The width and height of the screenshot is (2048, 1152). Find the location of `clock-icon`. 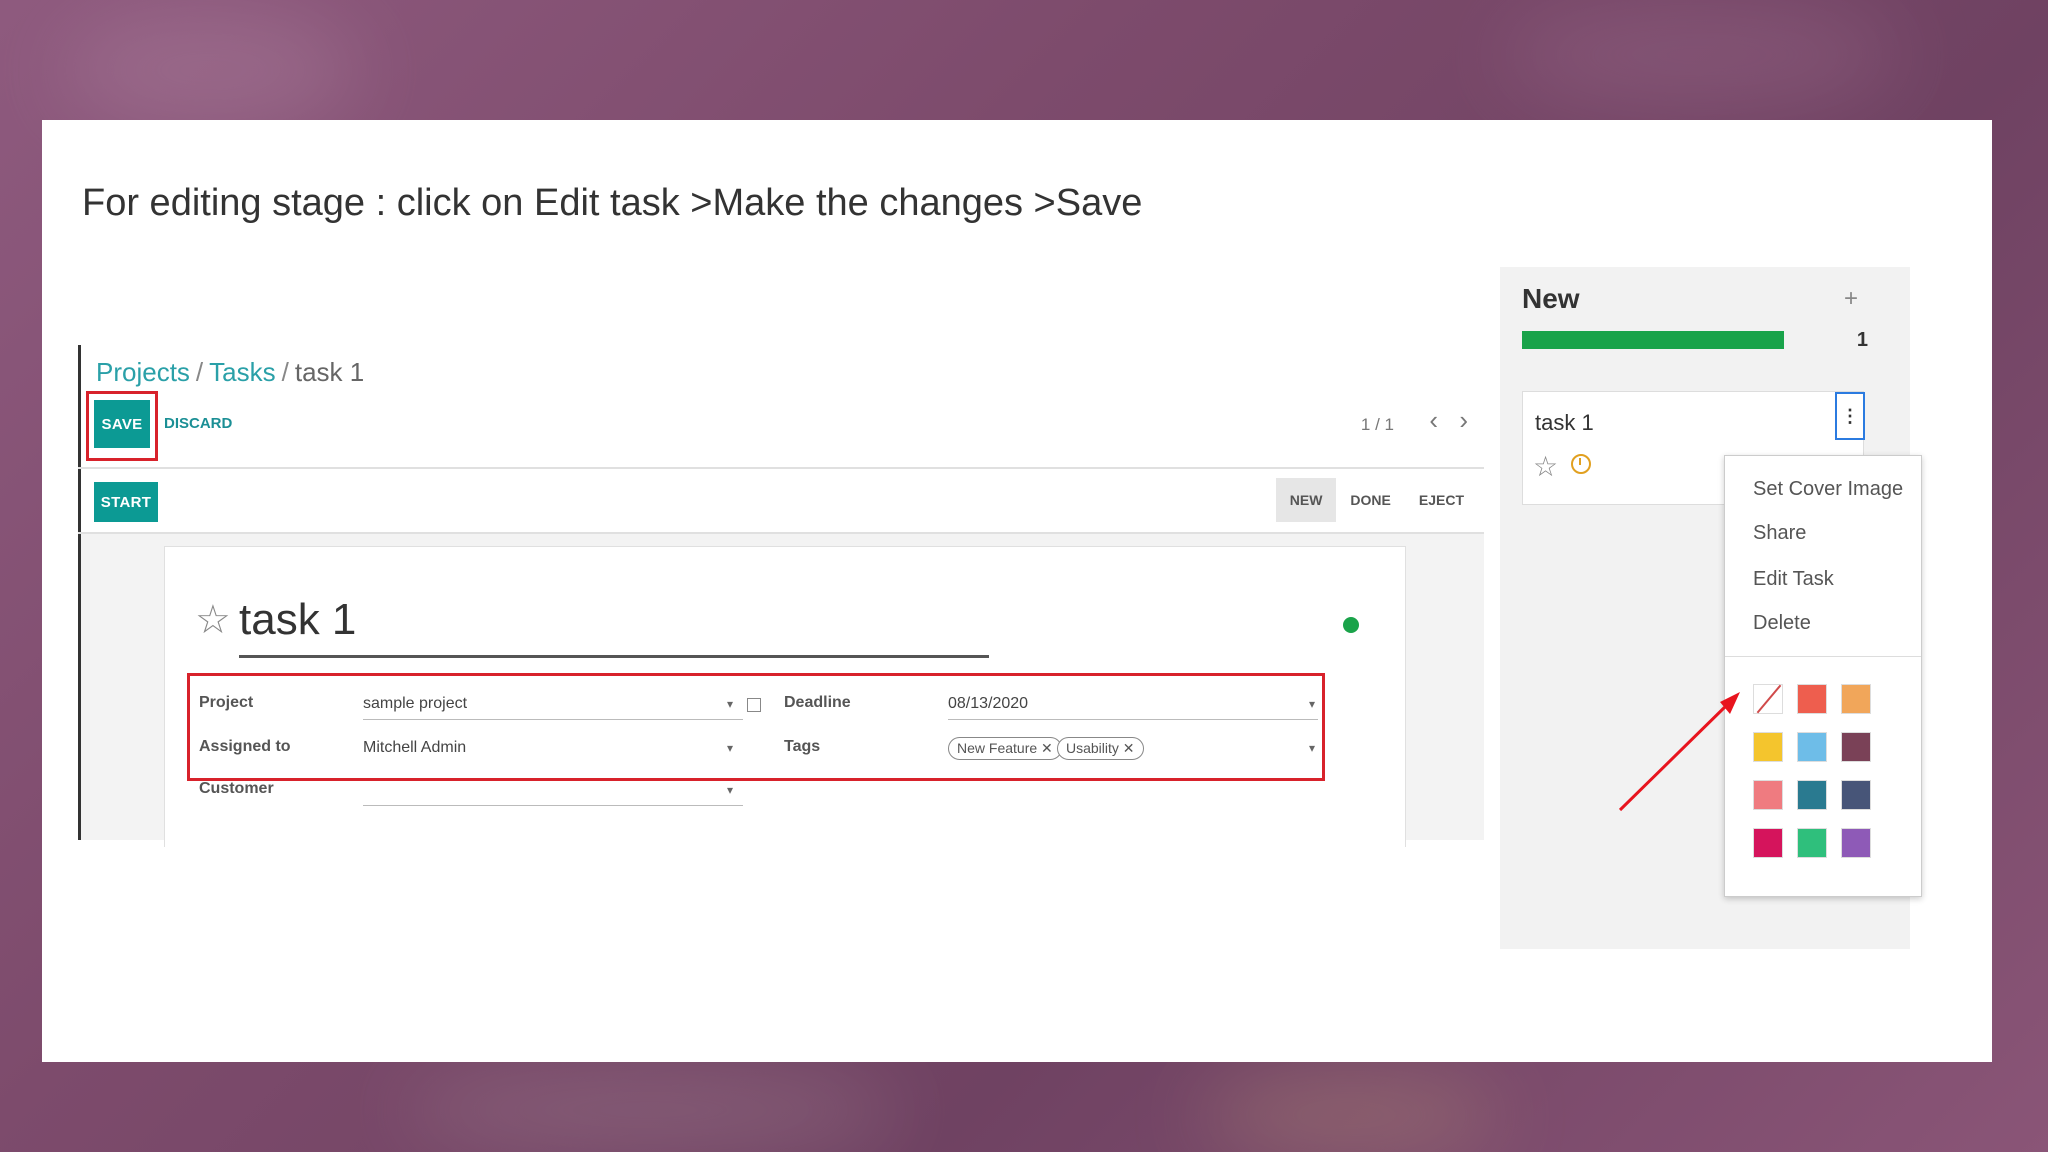

clock-icon is located at coordinates (1581, 464).